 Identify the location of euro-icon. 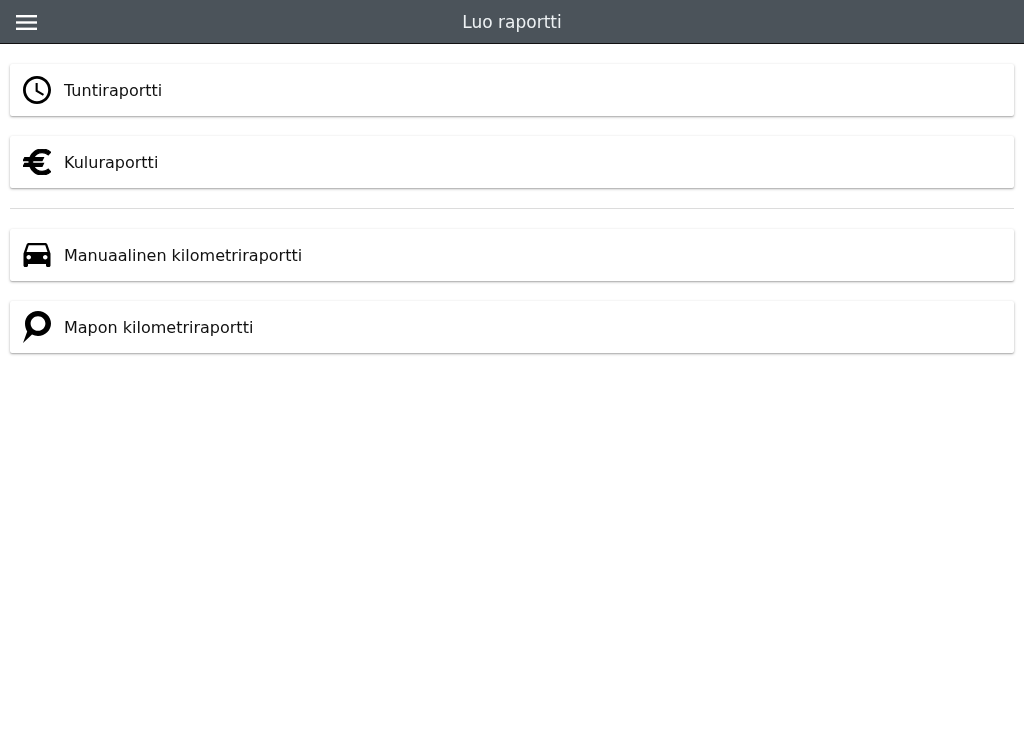
(37, 162).